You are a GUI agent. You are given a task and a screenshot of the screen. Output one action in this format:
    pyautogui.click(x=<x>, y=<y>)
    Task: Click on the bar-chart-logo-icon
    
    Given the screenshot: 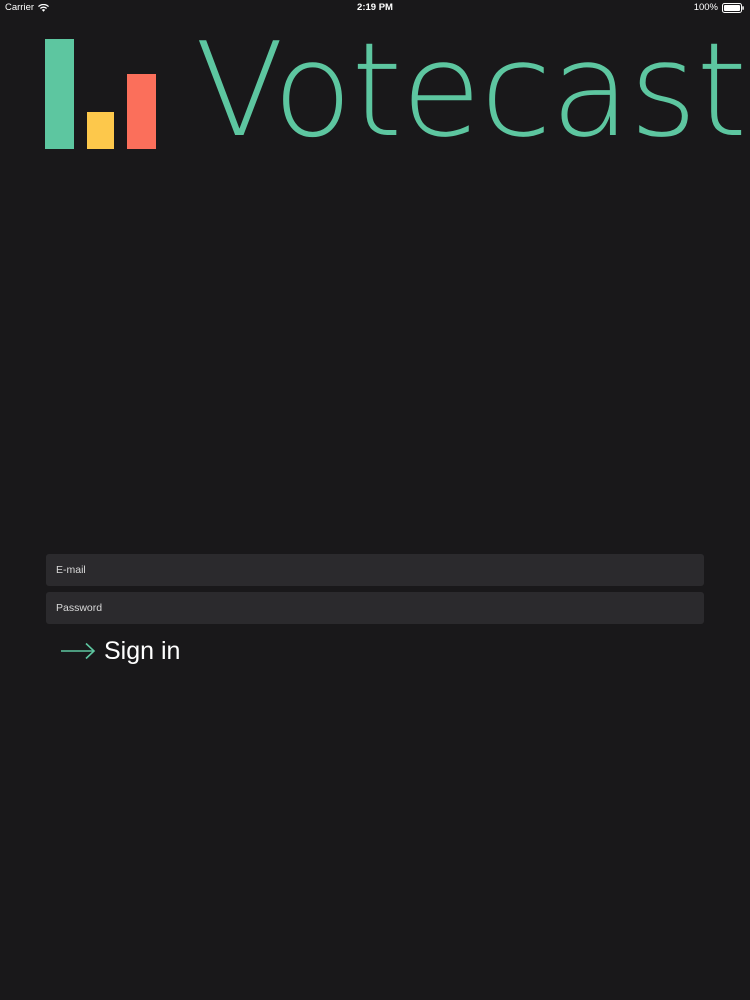 What is the action you would take?
    pyautogui.click(x=101, y=94)
    